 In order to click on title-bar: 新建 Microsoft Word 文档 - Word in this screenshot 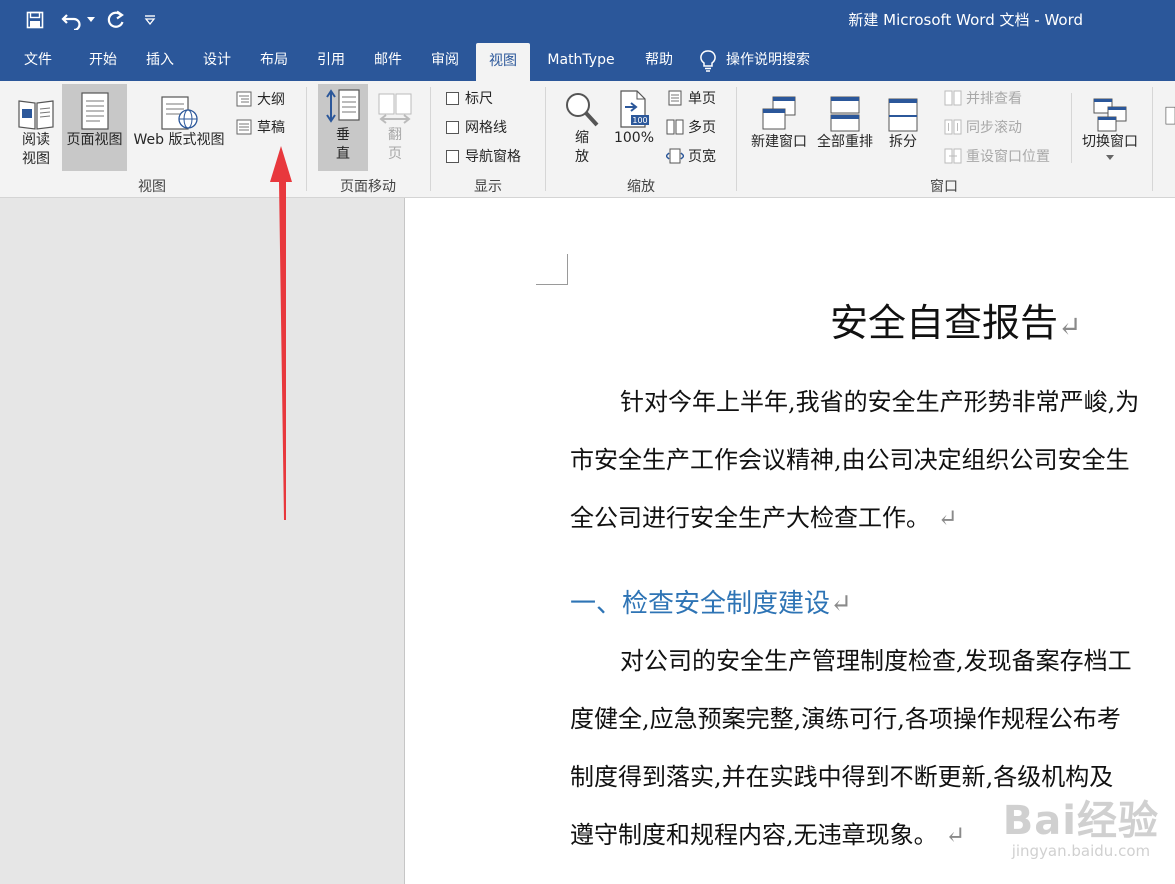, I will do `click(587, 20)`.